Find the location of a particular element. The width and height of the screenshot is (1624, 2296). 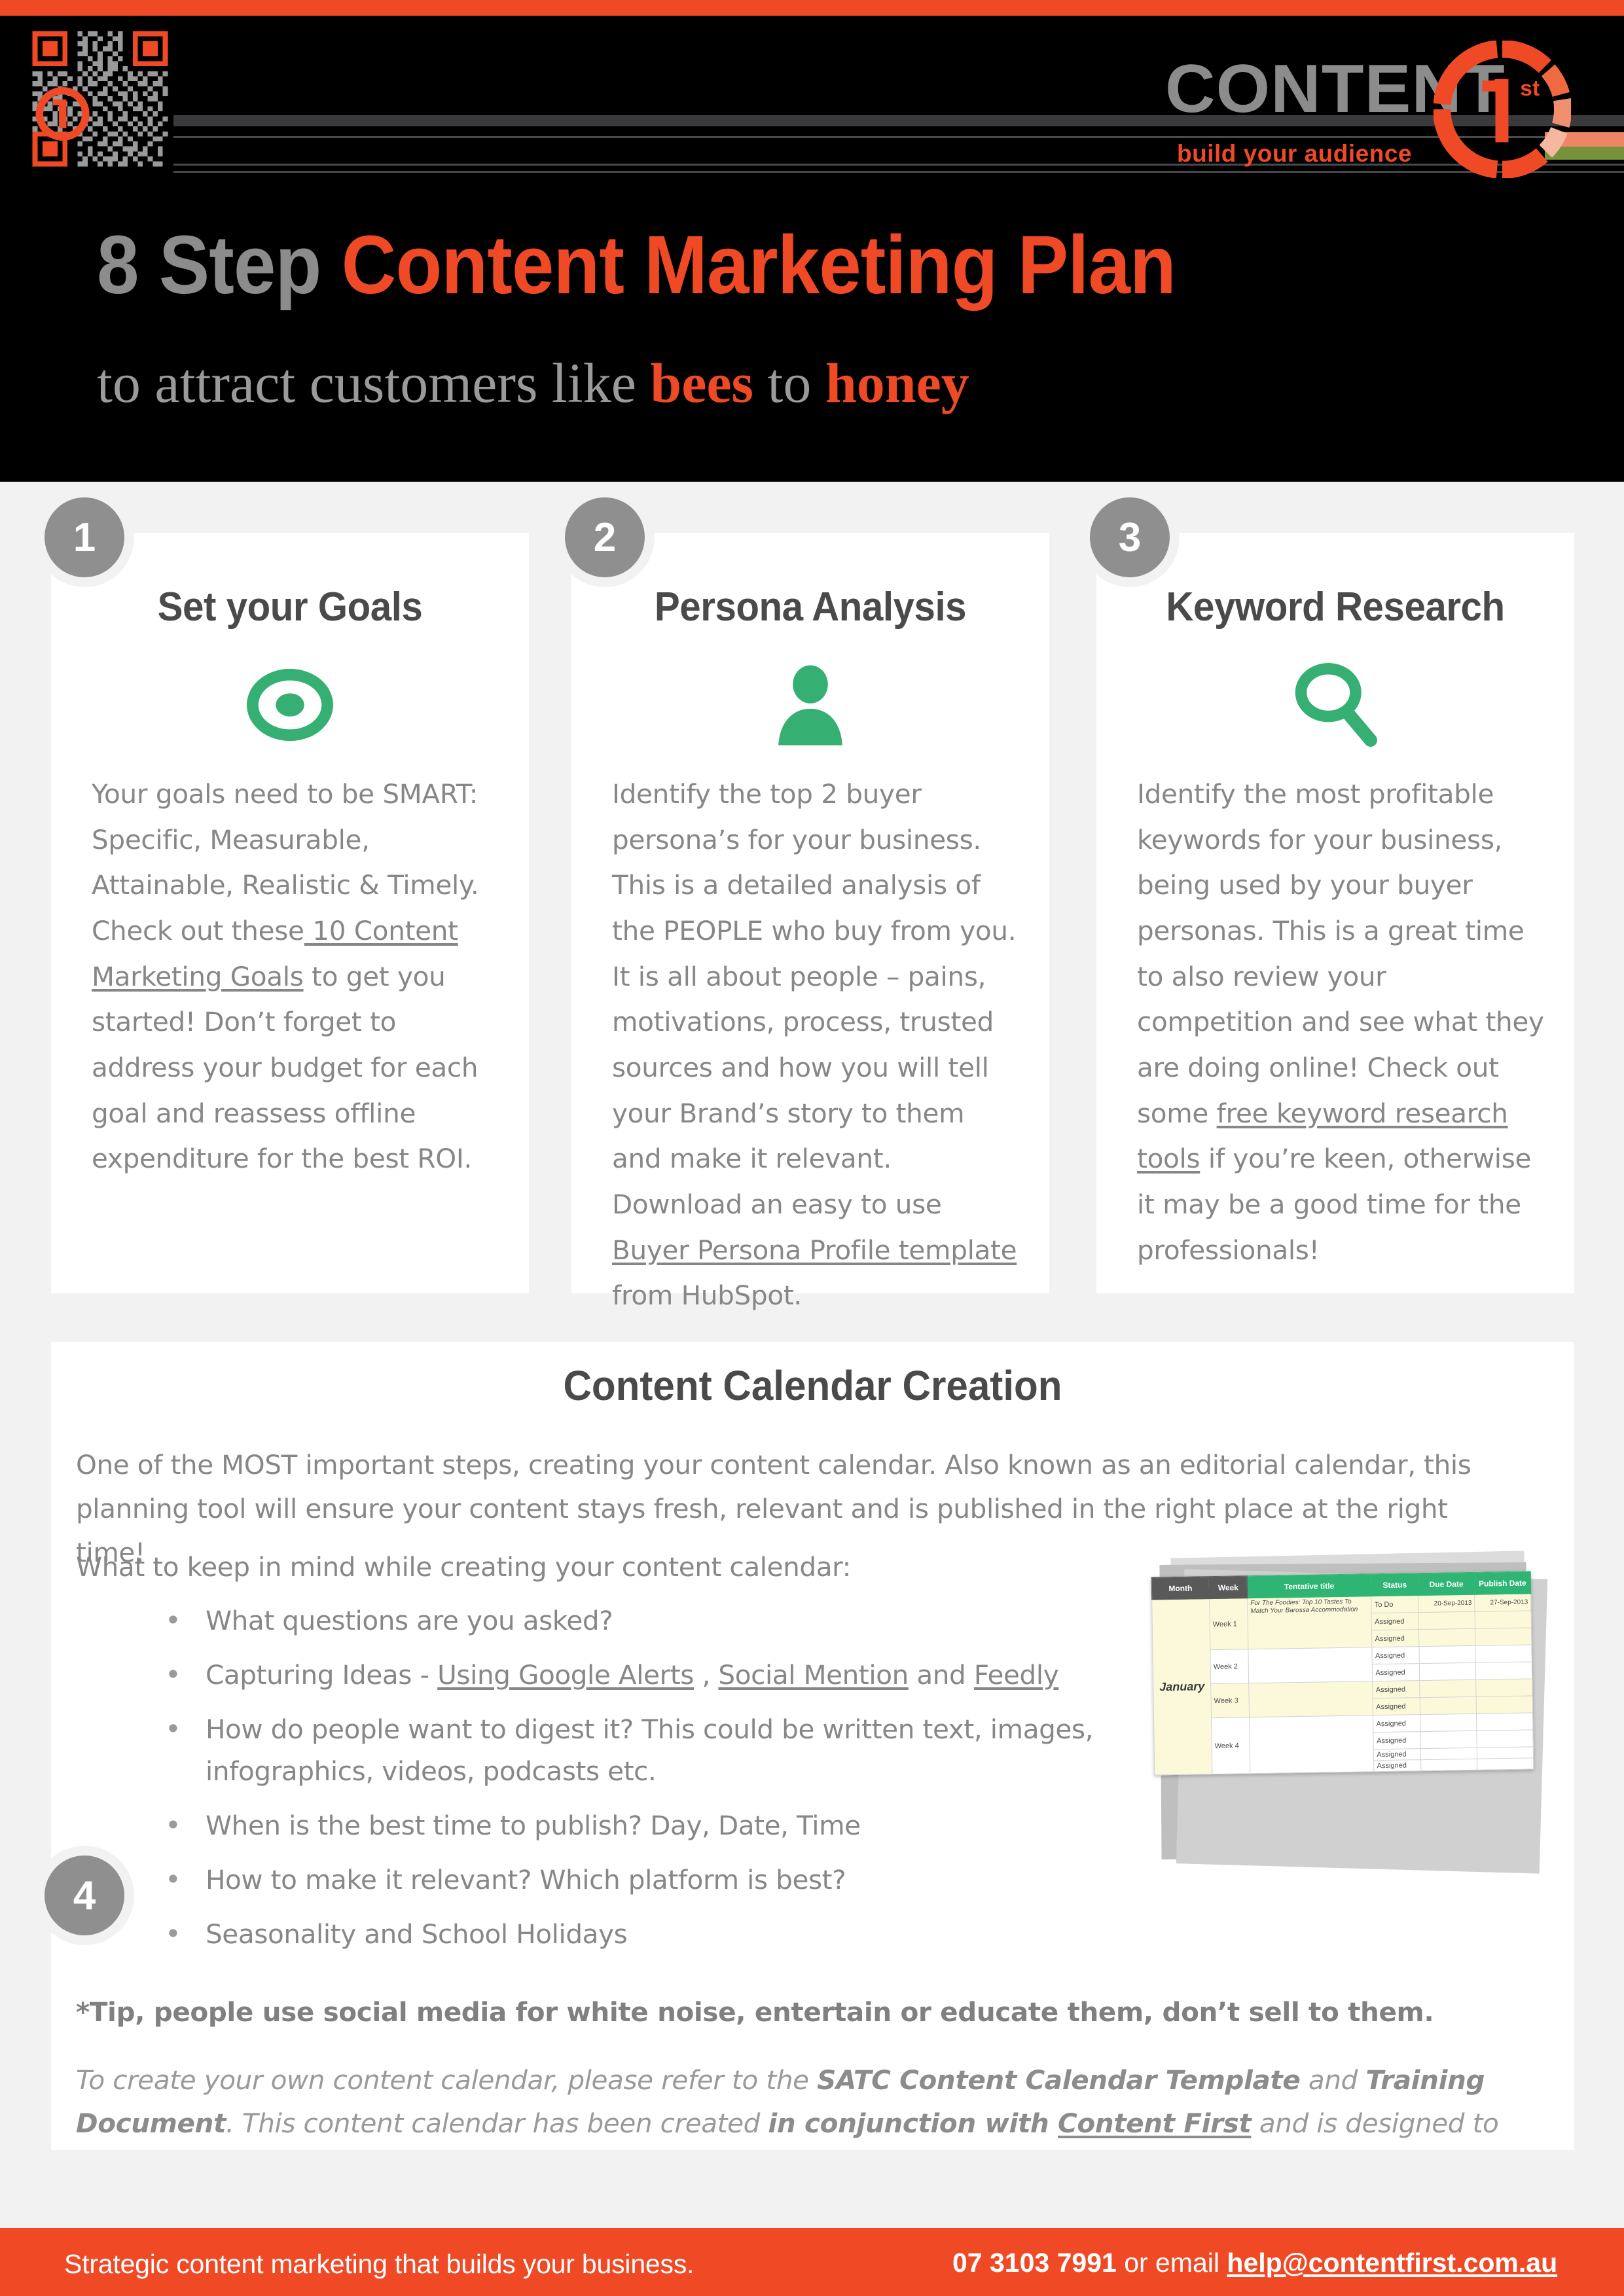

bullet-text-6: Seasonality and School Holidays is located at coordinates (417, 1934).